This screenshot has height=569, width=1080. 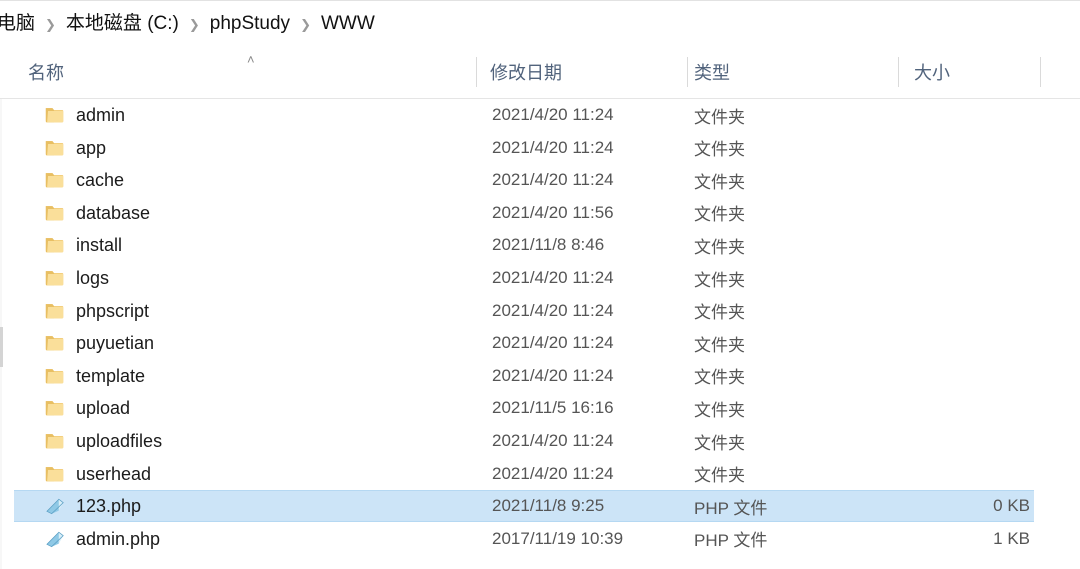 I want to click on table-row: 123.php 2021/11/8 9:25 PHP 文件 0 KB, so click(x=524, y=506).